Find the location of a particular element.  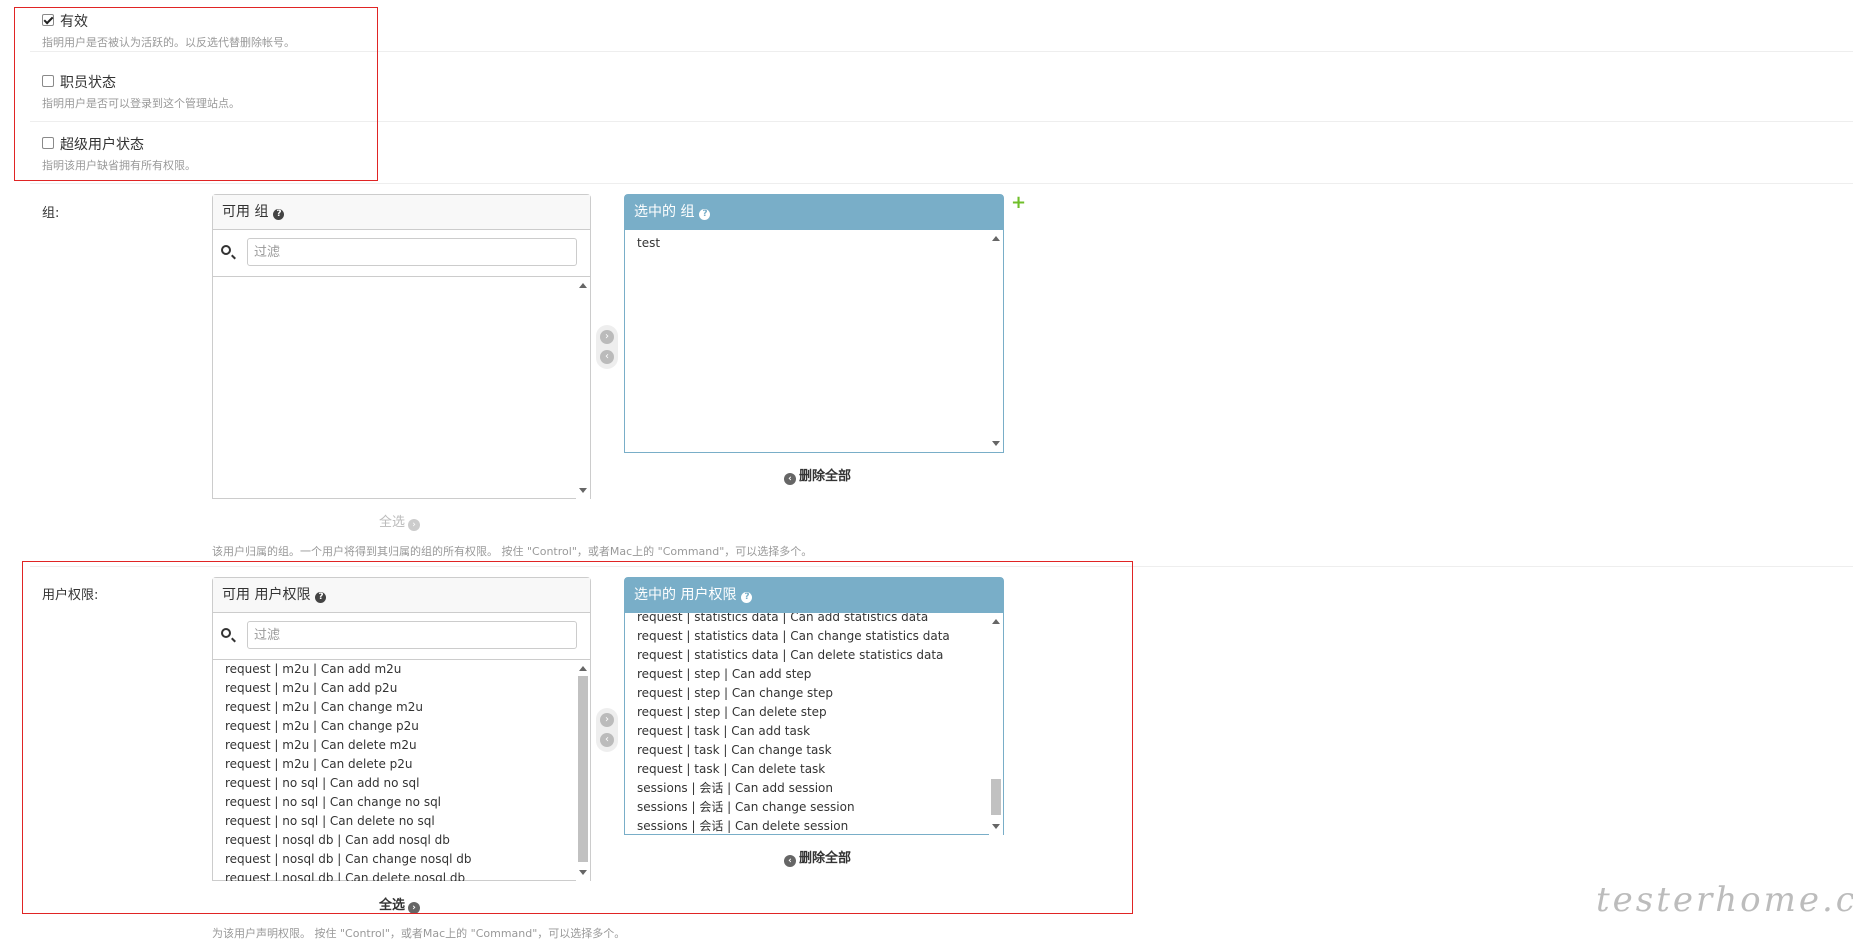

groups-available-title: 可用 组 is located at coordinates (245, 212).